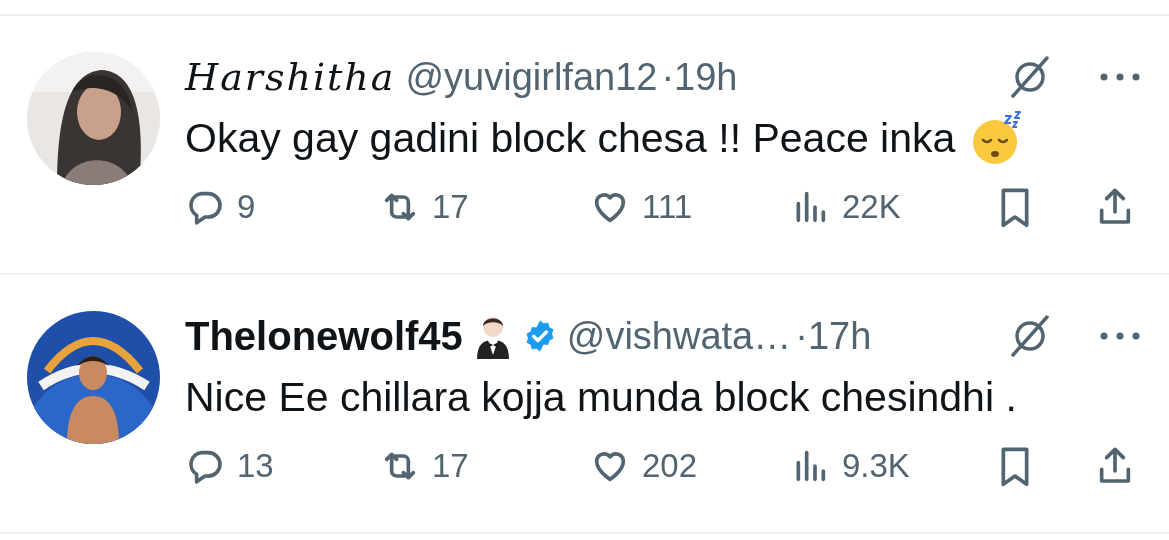 The height and width of the screenshot is (540, 1169). I want to click on like-button: 111, so click(690, 207).